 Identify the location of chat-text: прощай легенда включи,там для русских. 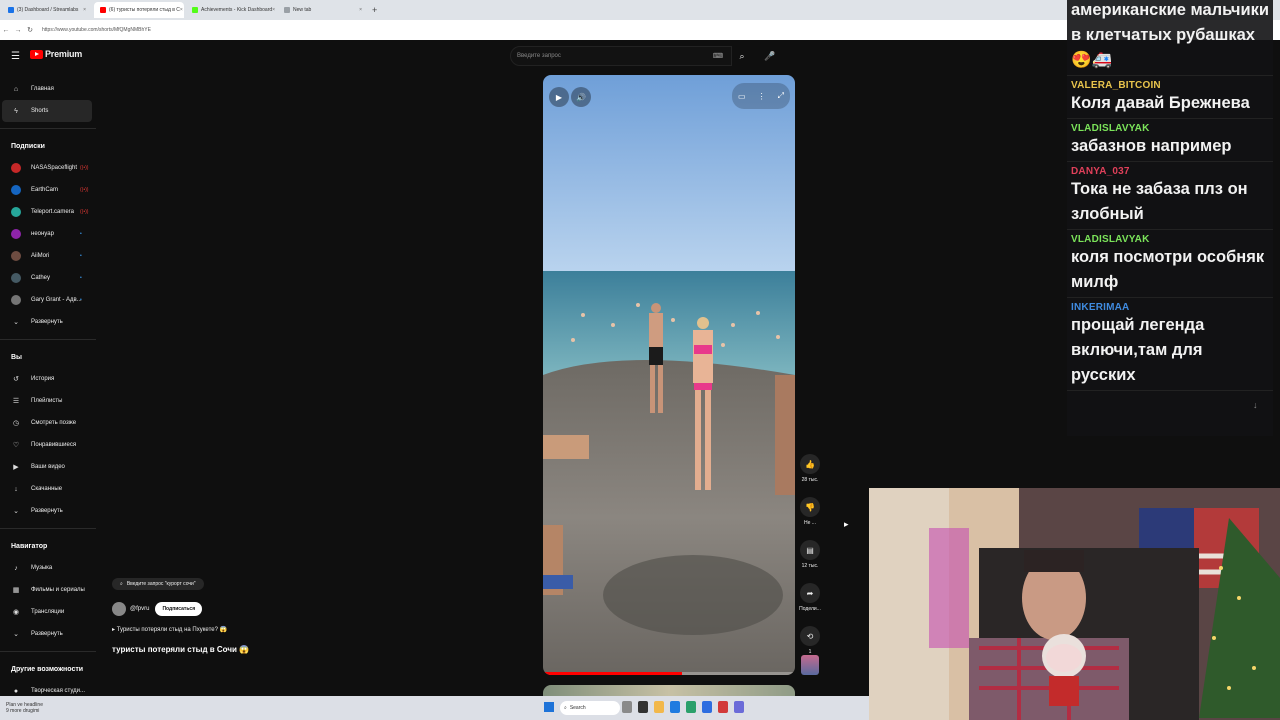
(1138, 350).